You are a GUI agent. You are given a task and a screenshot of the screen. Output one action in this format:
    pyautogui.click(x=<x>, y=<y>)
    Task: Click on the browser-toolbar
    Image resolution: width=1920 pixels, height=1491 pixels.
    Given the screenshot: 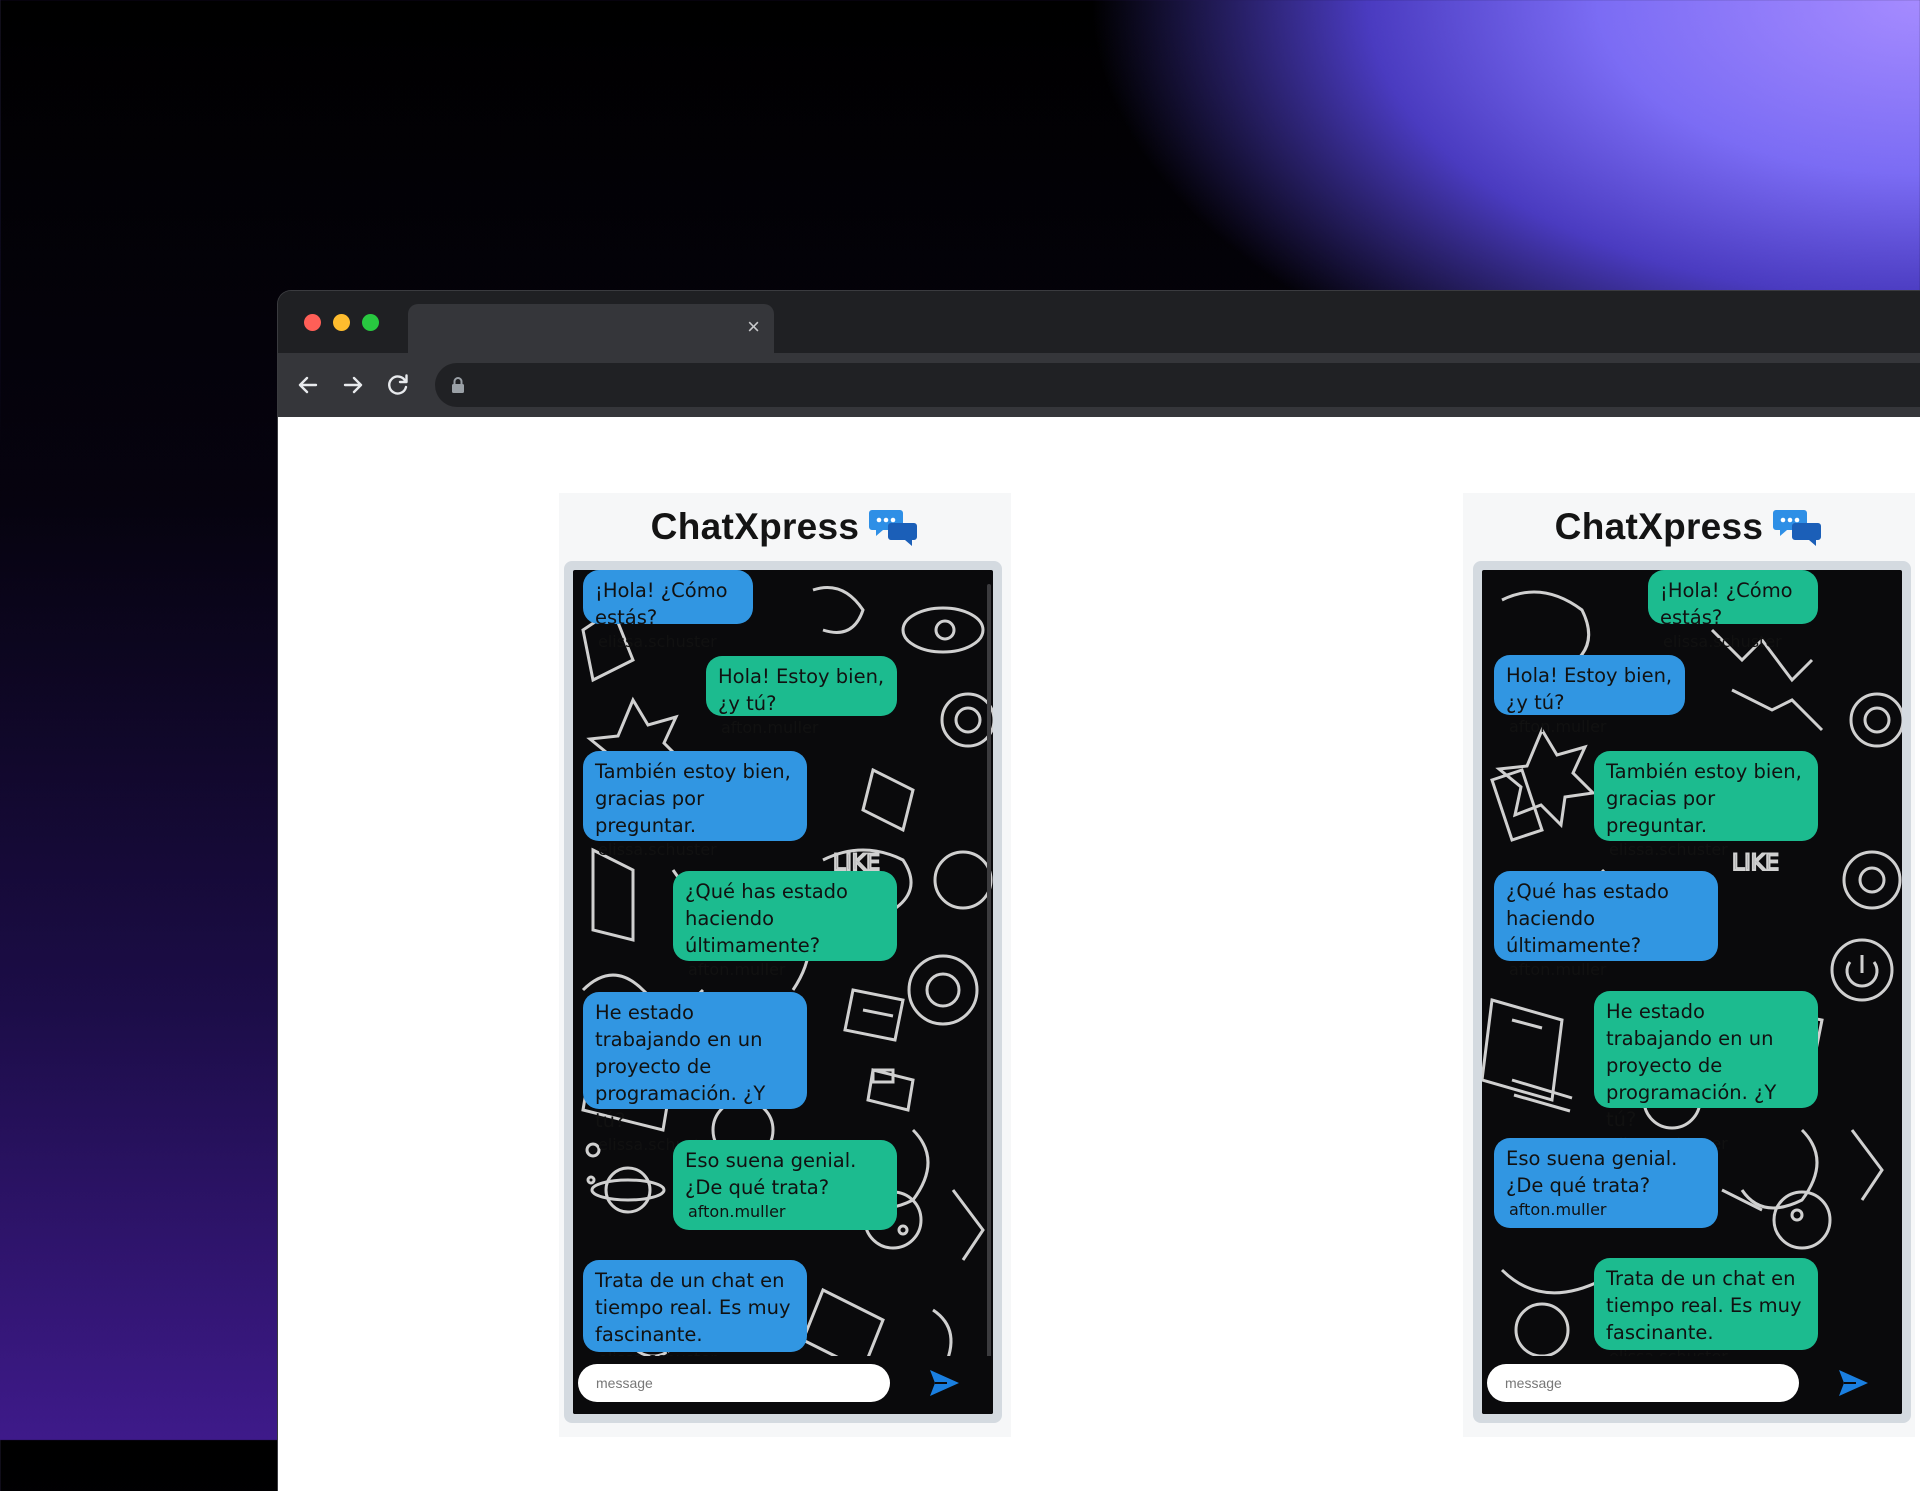 What is the action you would take?
    pyautogui.click(x=1099, y=385)
    